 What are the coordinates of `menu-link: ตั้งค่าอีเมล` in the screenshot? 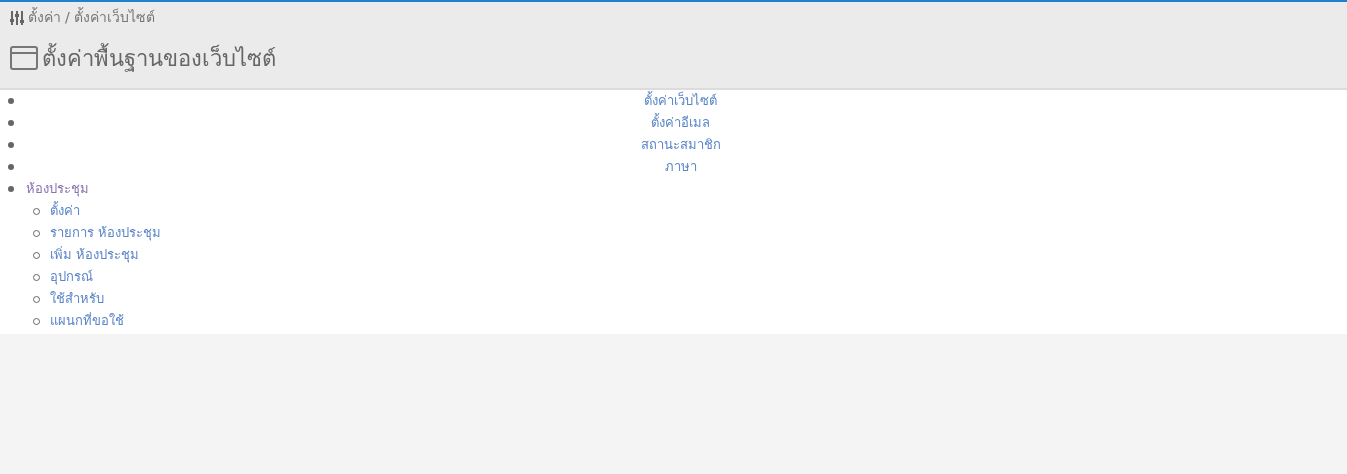 It's located at (680, 123).